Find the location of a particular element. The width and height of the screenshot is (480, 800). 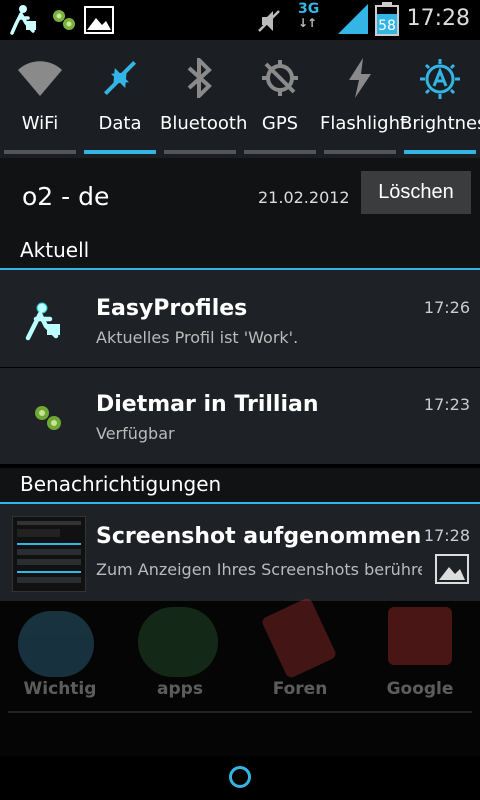

battery-level-text: 58 is located at coordinates (387, 26).